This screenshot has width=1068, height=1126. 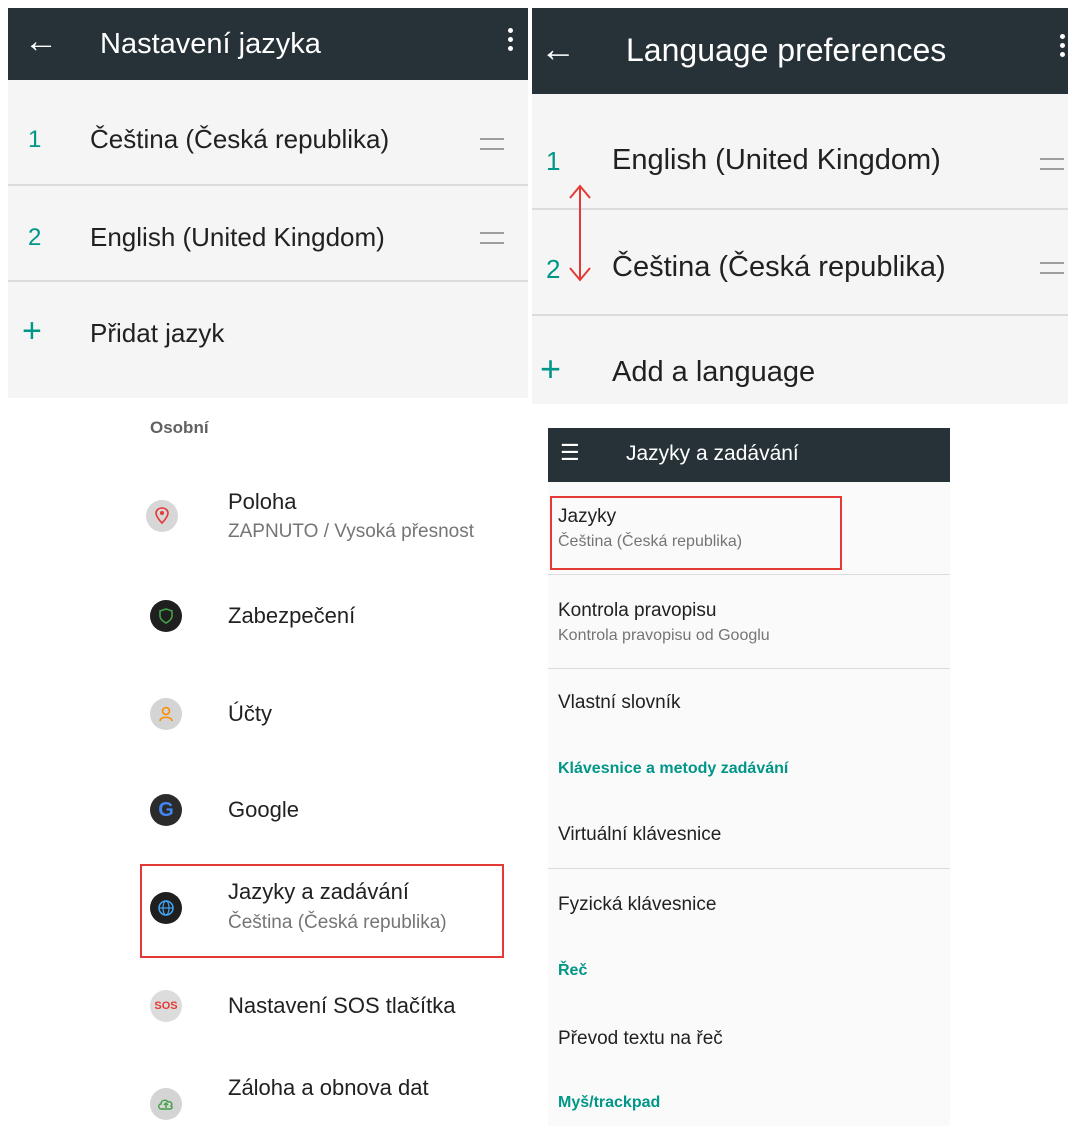 What do you see at coordinates (166, 1006) in the screenshot?
I see `sos-icon: SOS` at bounding box center [166, 1006].